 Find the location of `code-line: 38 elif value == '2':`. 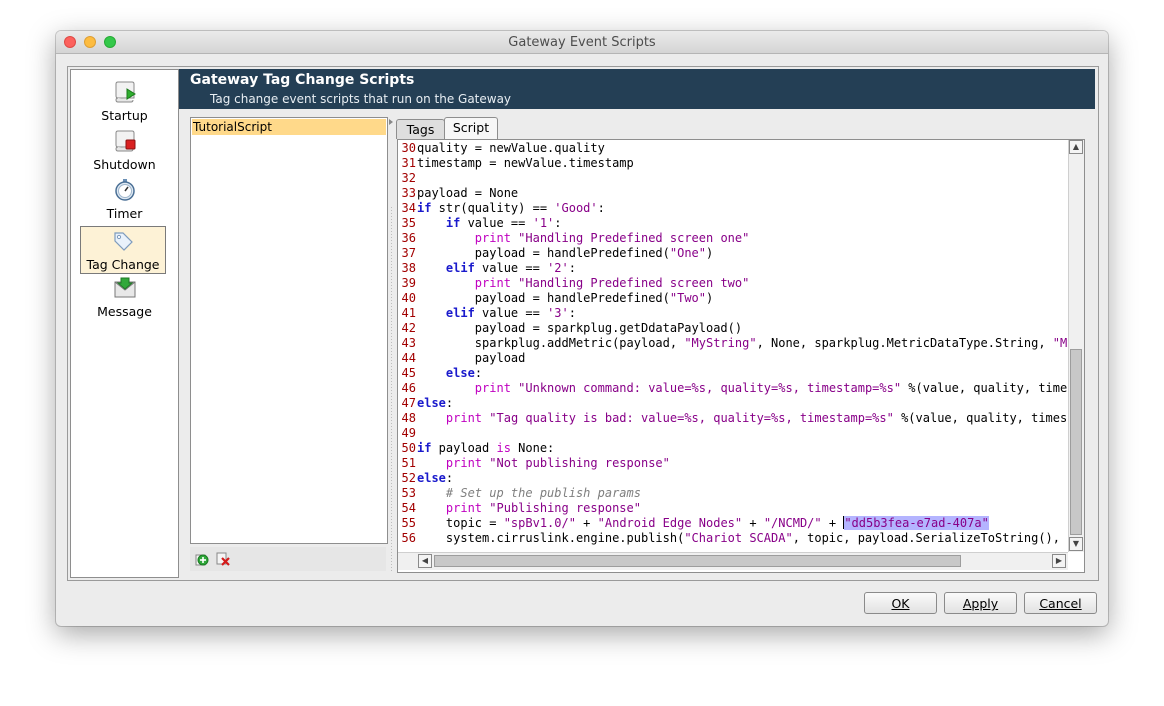

code-line: 38 elif value == '2': is located at coordinates (487, 268).